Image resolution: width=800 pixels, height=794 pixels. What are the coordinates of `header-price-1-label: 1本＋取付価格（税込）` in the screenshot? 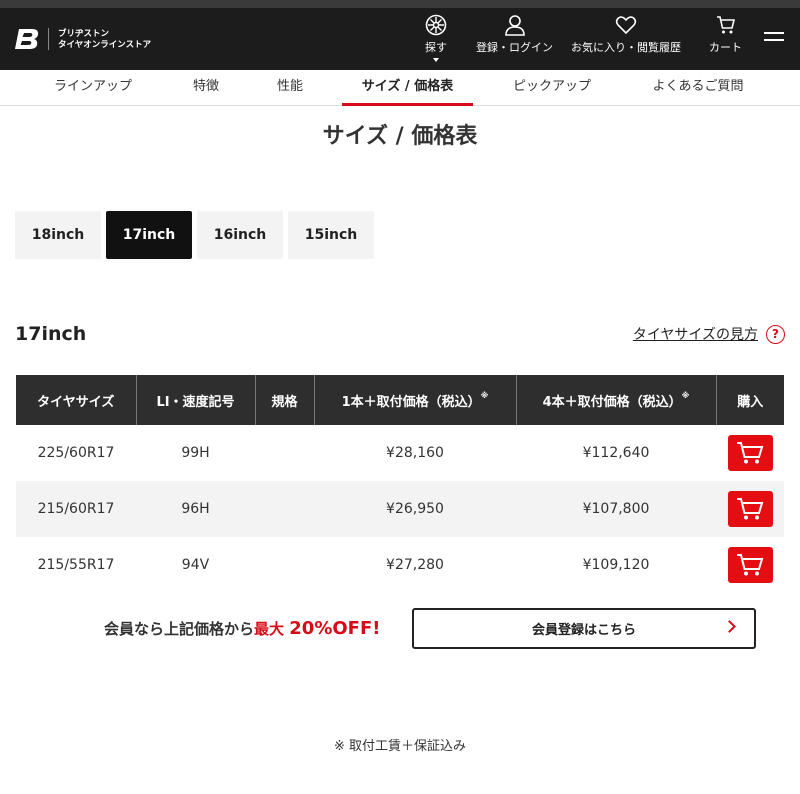 It's located at (411, 402).